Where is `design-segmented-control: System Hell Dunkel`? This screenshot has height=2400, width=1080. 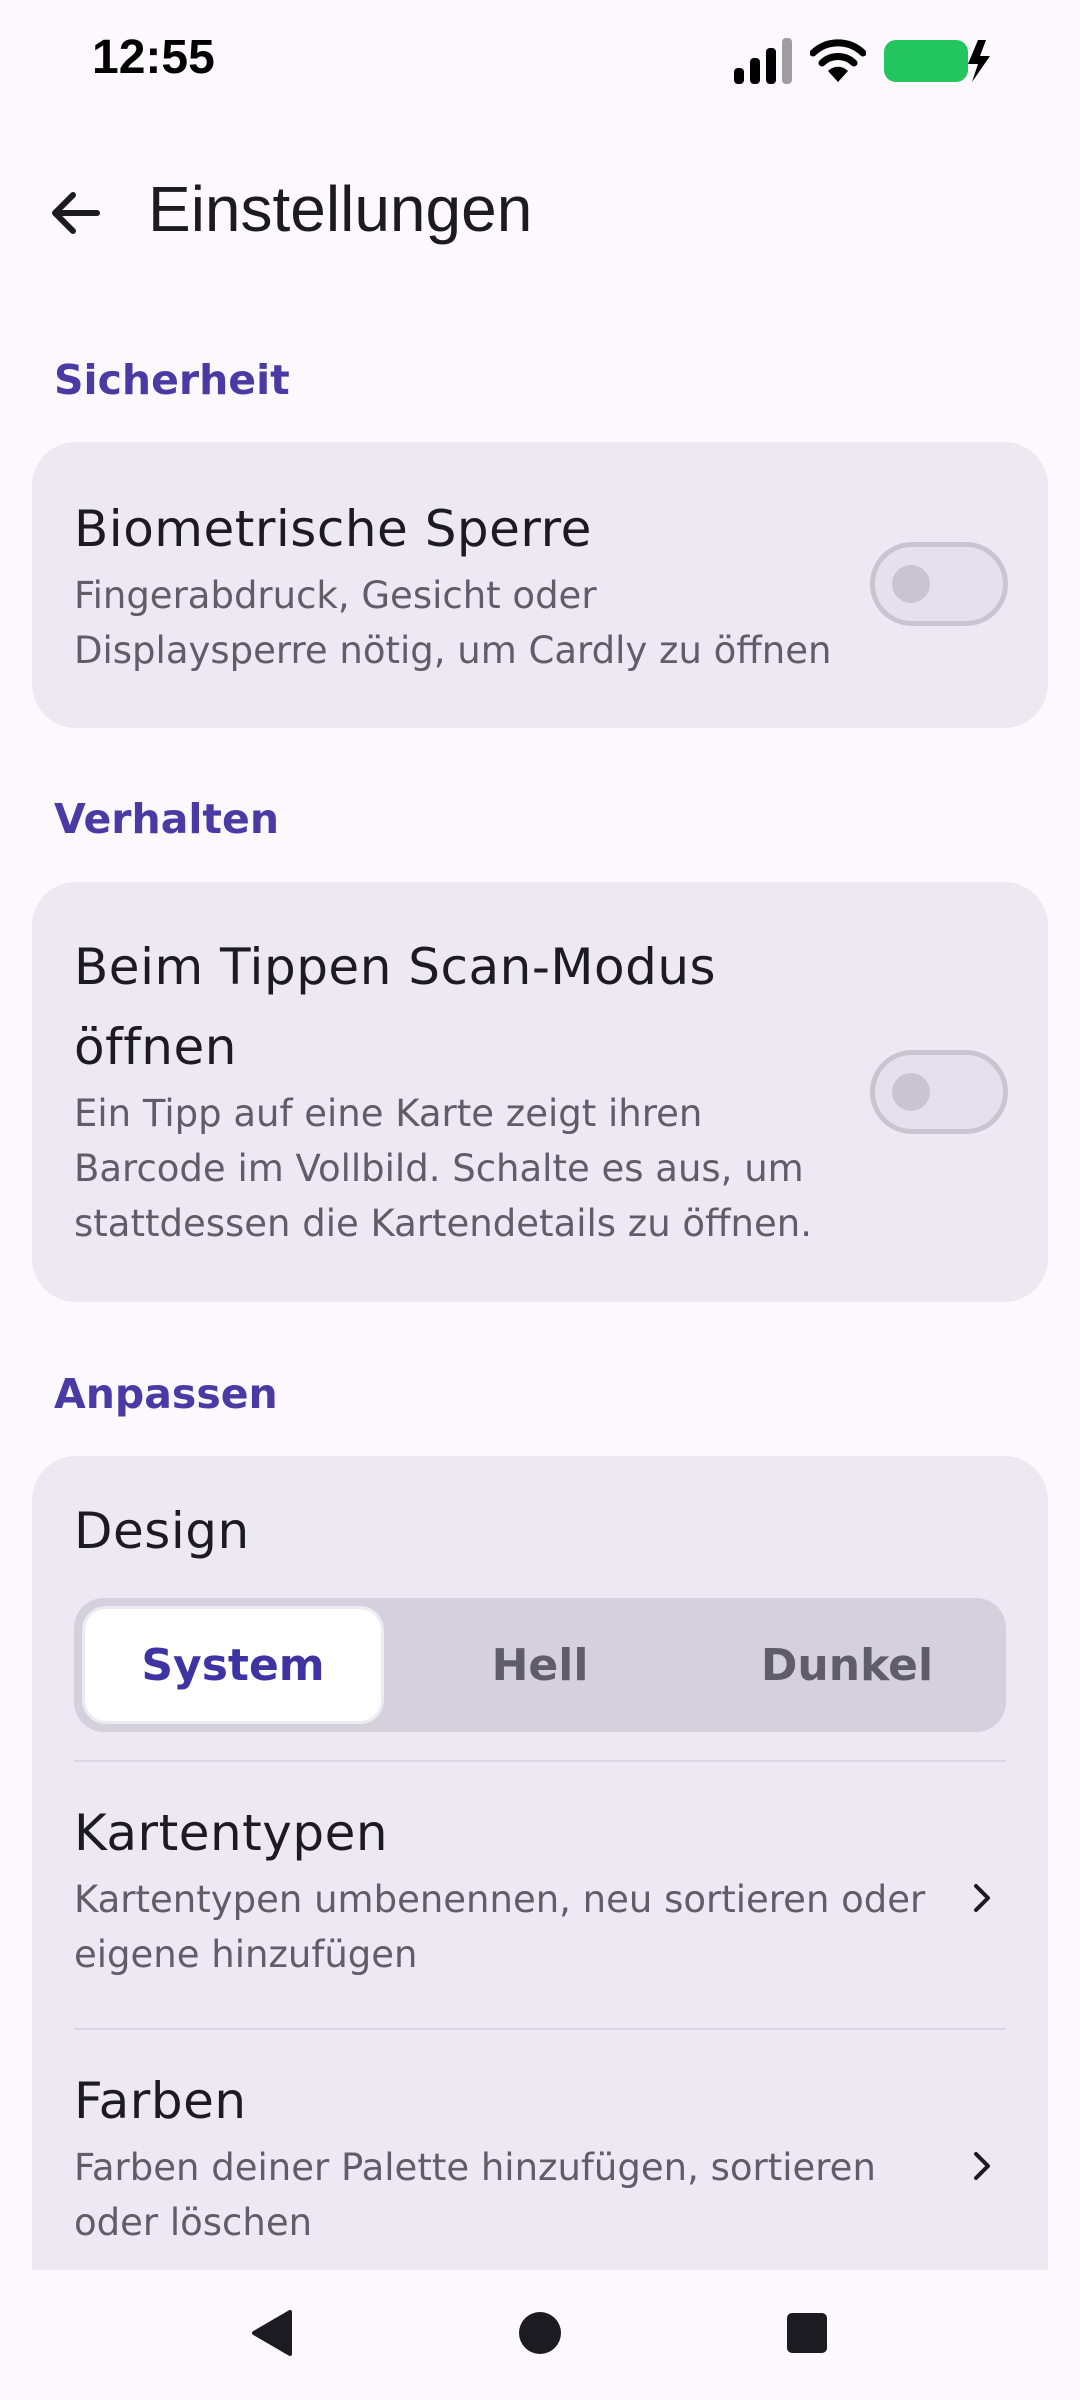
design-segmented-control: System Hell Dunkel is located at coordinates (540, 1665).